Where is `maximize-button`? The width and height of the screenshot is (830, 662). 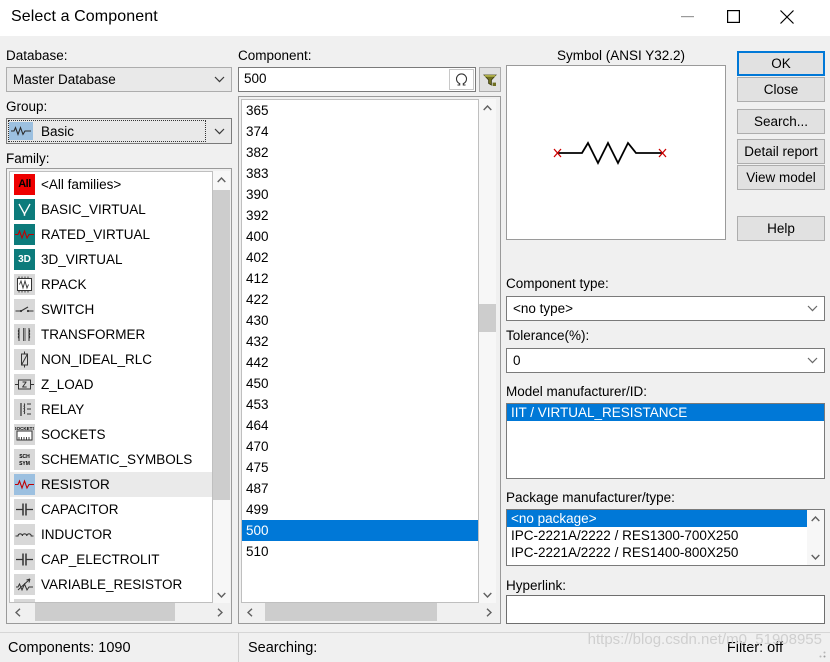
maximize-button is located at coordinates (733, 16).